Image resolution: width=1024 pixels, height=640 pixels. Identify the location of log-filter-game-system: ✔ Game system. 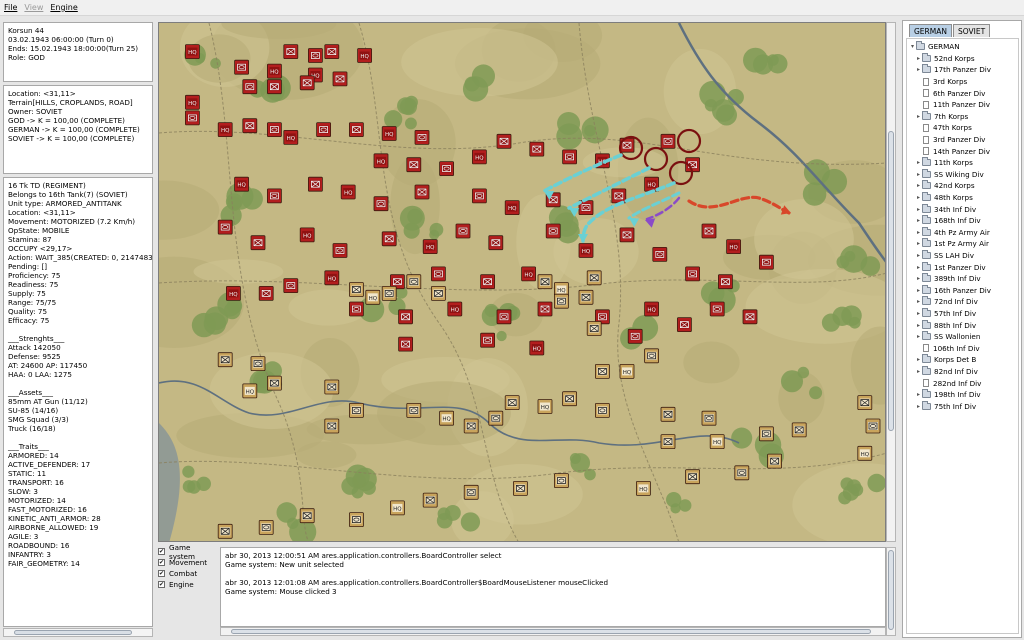
(188, 552).